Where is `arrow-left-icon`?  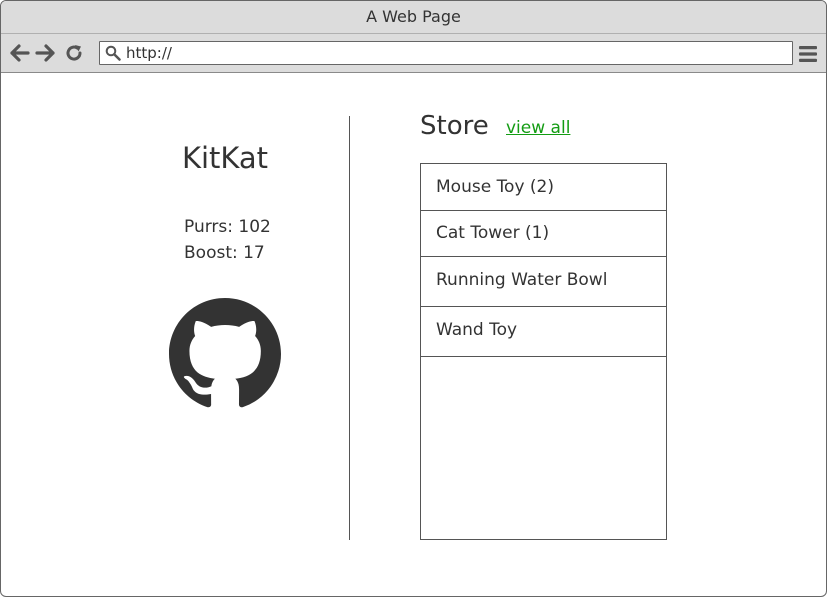 arrow-left-icon is located at coordinates (20, 53).